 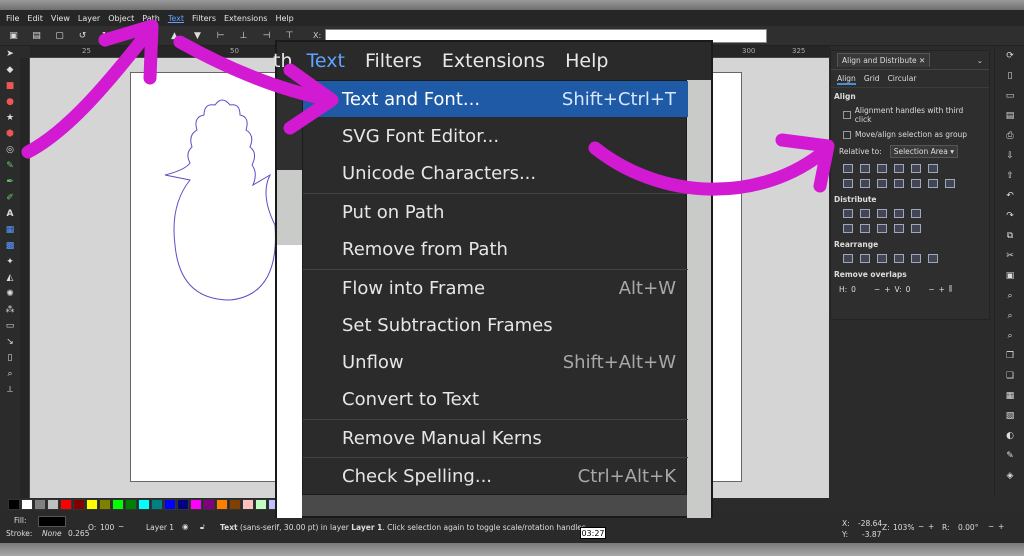 I want to click on menu-item-check-spelling: Check Spelling... Ctrl+Alt+K, so click(x=495, y=476).